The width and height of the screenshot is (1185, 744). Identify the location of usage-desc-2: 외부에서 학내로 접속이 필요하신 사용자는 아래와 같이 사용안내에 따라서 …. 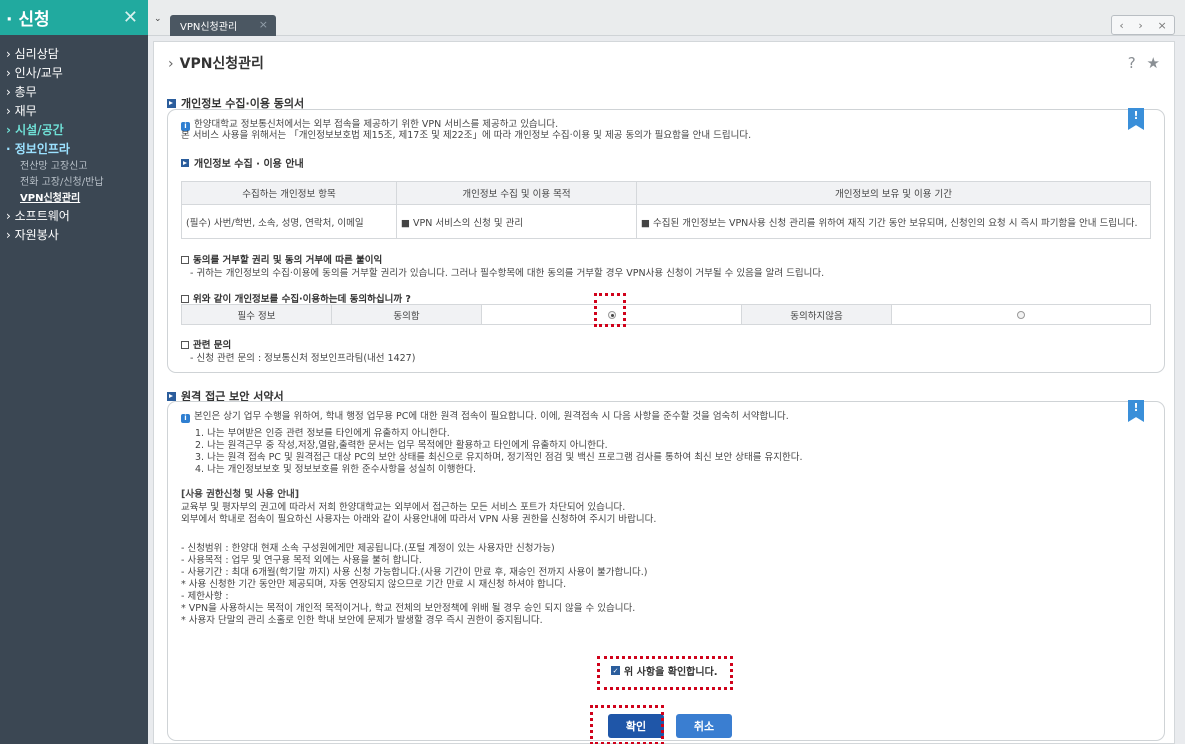
(419, 519).